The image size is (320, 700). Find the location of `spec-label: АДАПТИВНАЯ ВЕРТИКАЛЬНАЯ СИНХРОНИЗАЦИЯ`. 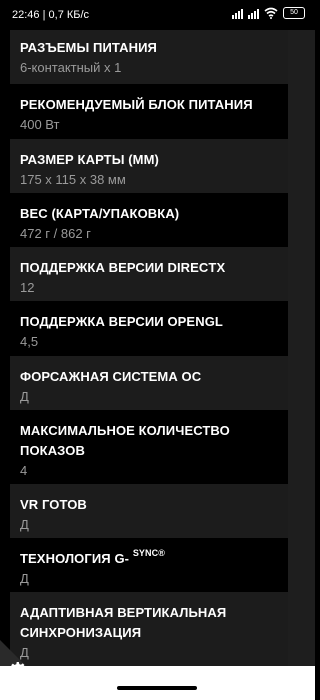

spec-label: АДАПТИВНАЯ ВЕРТИКАЛЬНАЯ СИНХРОНИЗАЦИЯ is located at coordinates (123, 622).